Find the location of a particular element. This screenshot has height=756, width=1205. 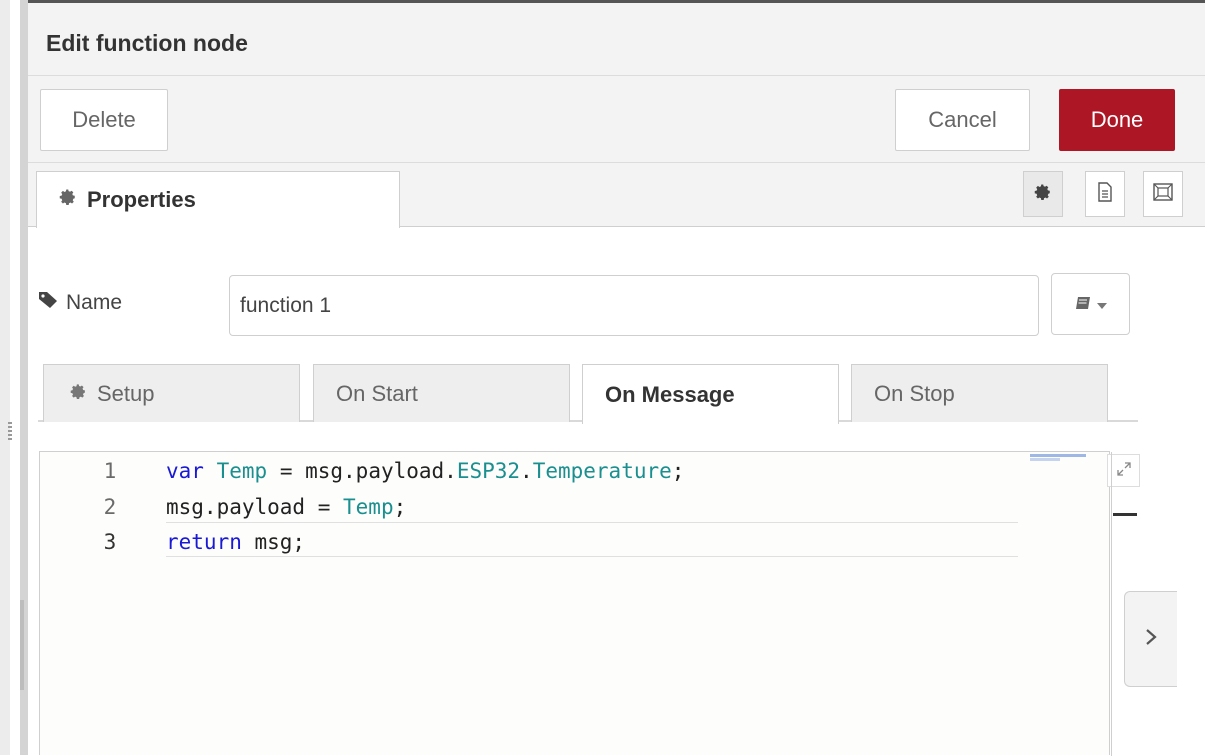

editor-minimap is located at coordinates (1058, 459).